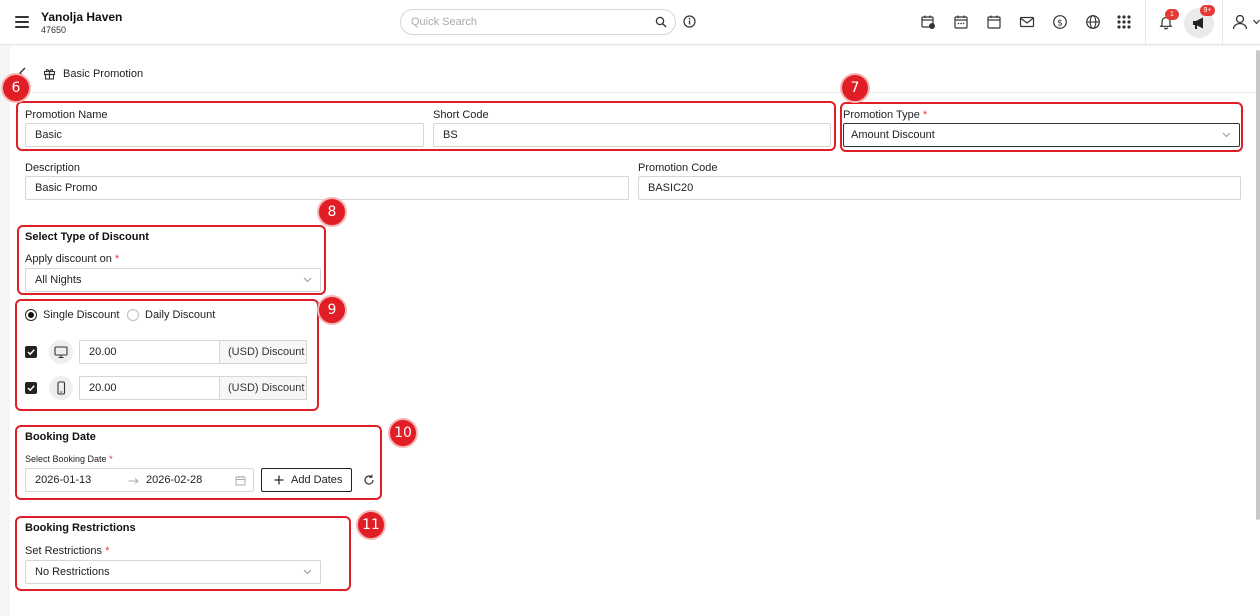 This screenshot has width=1260, height=616. Describe the element at coordinates (1256, 22) in the screenshot. I see `chevron-down-icon` at that location.